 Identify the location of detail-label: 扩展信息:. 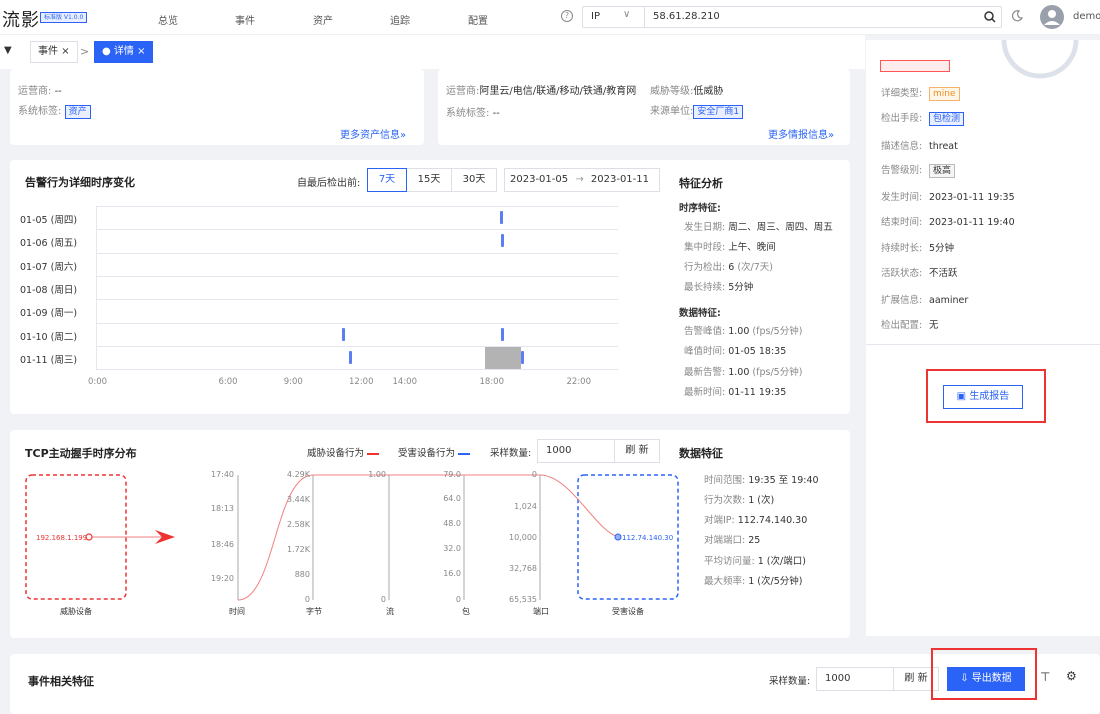
(902, 300).